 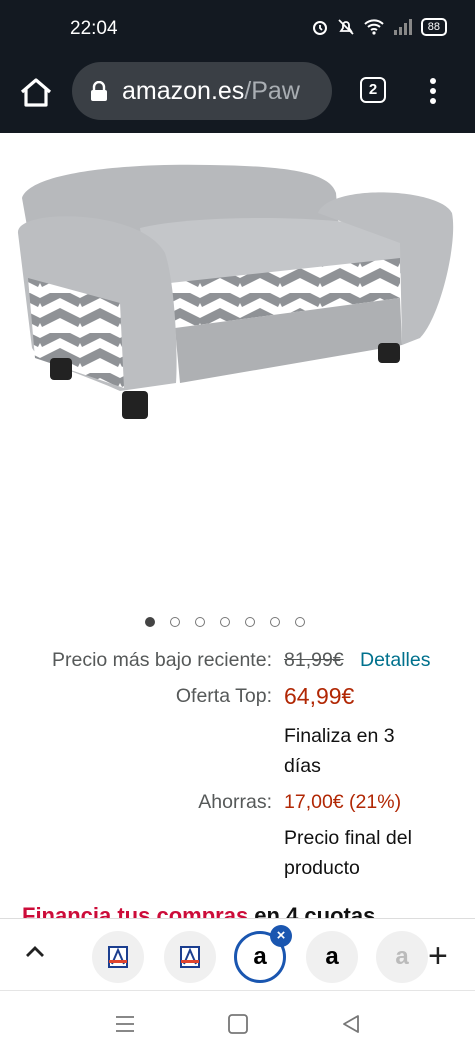 I want to click on final-price-line2: producto, so click(x=322, y=868).